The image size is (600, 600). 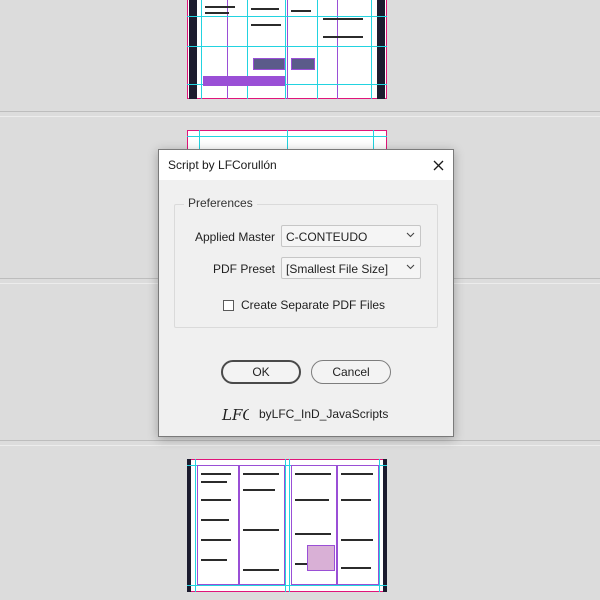 I want to click on pdf-preset-value: [Smallest File Size], so click(x=337, y=269).